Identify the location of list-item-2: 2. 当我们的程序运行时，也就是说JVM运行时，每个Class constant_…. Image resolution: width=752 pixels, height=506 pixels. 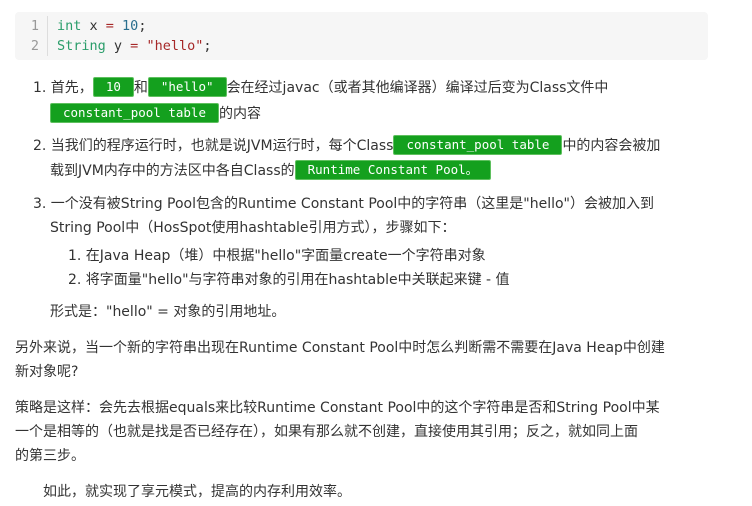
(347, 145).